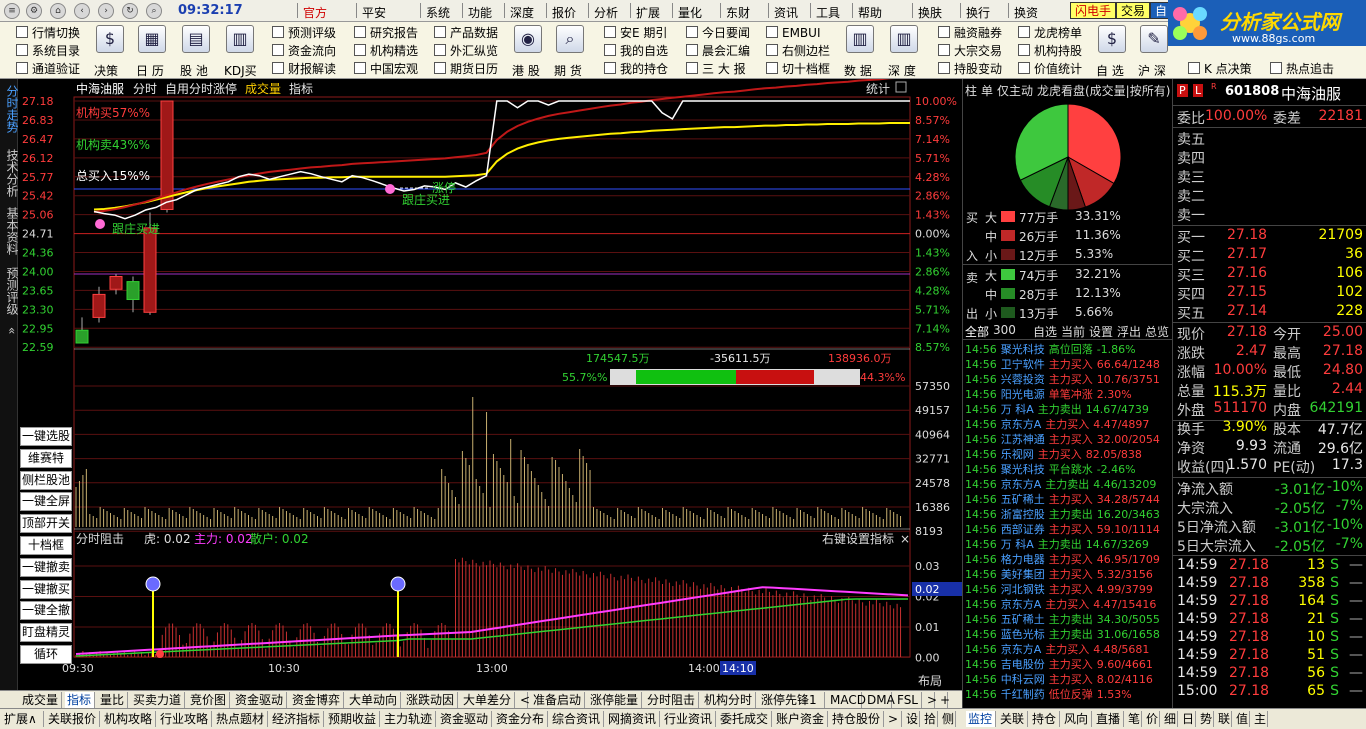 The height and width of the screenshot is (729, 1366). What do you see at coordinates (902, 70) in the screenshot?
I see `toolbar-label-7: 深 度` at bounding box center [902, 70].